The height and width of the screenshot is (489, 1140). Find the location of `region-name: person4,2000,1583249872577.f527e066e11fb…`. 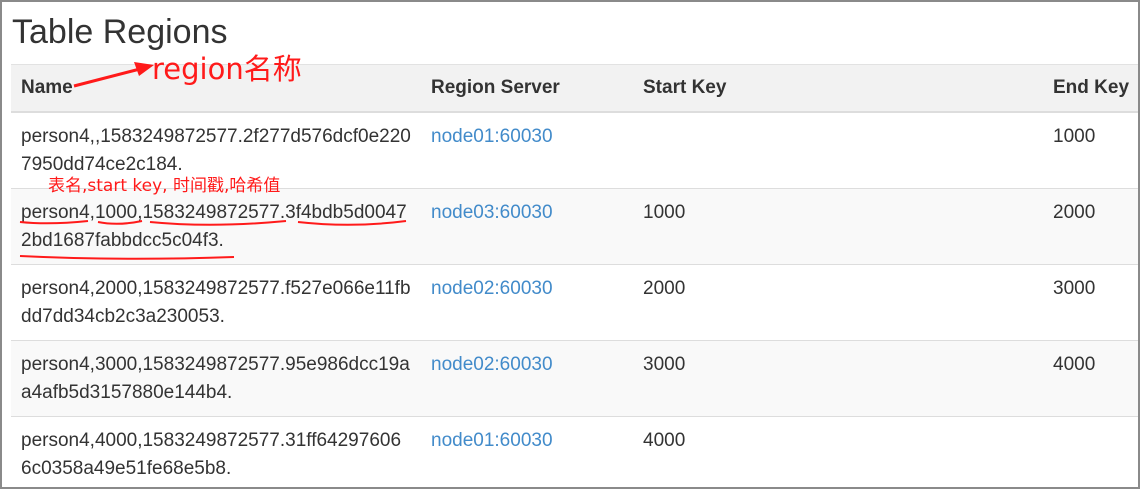

region-name: person4,2000,1583249872577.f527e066e11fb… is located at coordinates (216, 302).